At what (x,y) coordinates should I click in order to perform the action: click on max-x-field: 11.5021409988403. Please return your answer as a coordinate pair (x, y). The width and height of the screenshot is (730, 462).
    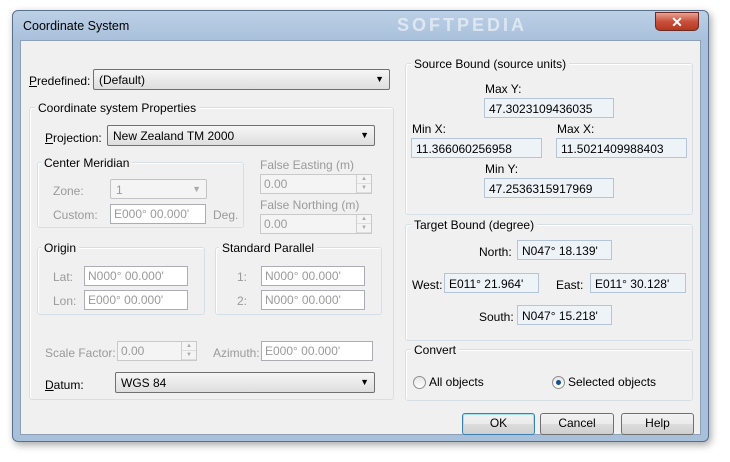
    Looking at the image, I should click on (621, 148).